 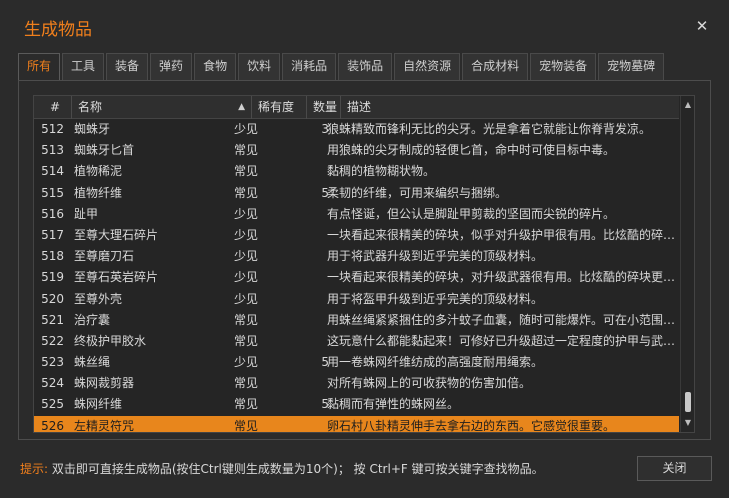 I want to click on scroll-up-icon: ▲, so click(x=687, y=105).